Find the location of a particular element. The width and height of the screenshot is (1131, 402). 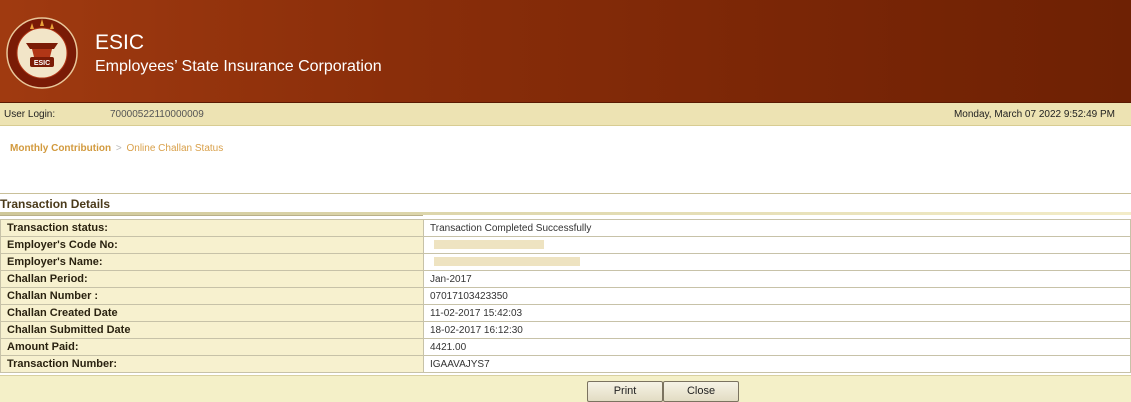

table-row: Employer's Name: is located at coordinates (565, 262).